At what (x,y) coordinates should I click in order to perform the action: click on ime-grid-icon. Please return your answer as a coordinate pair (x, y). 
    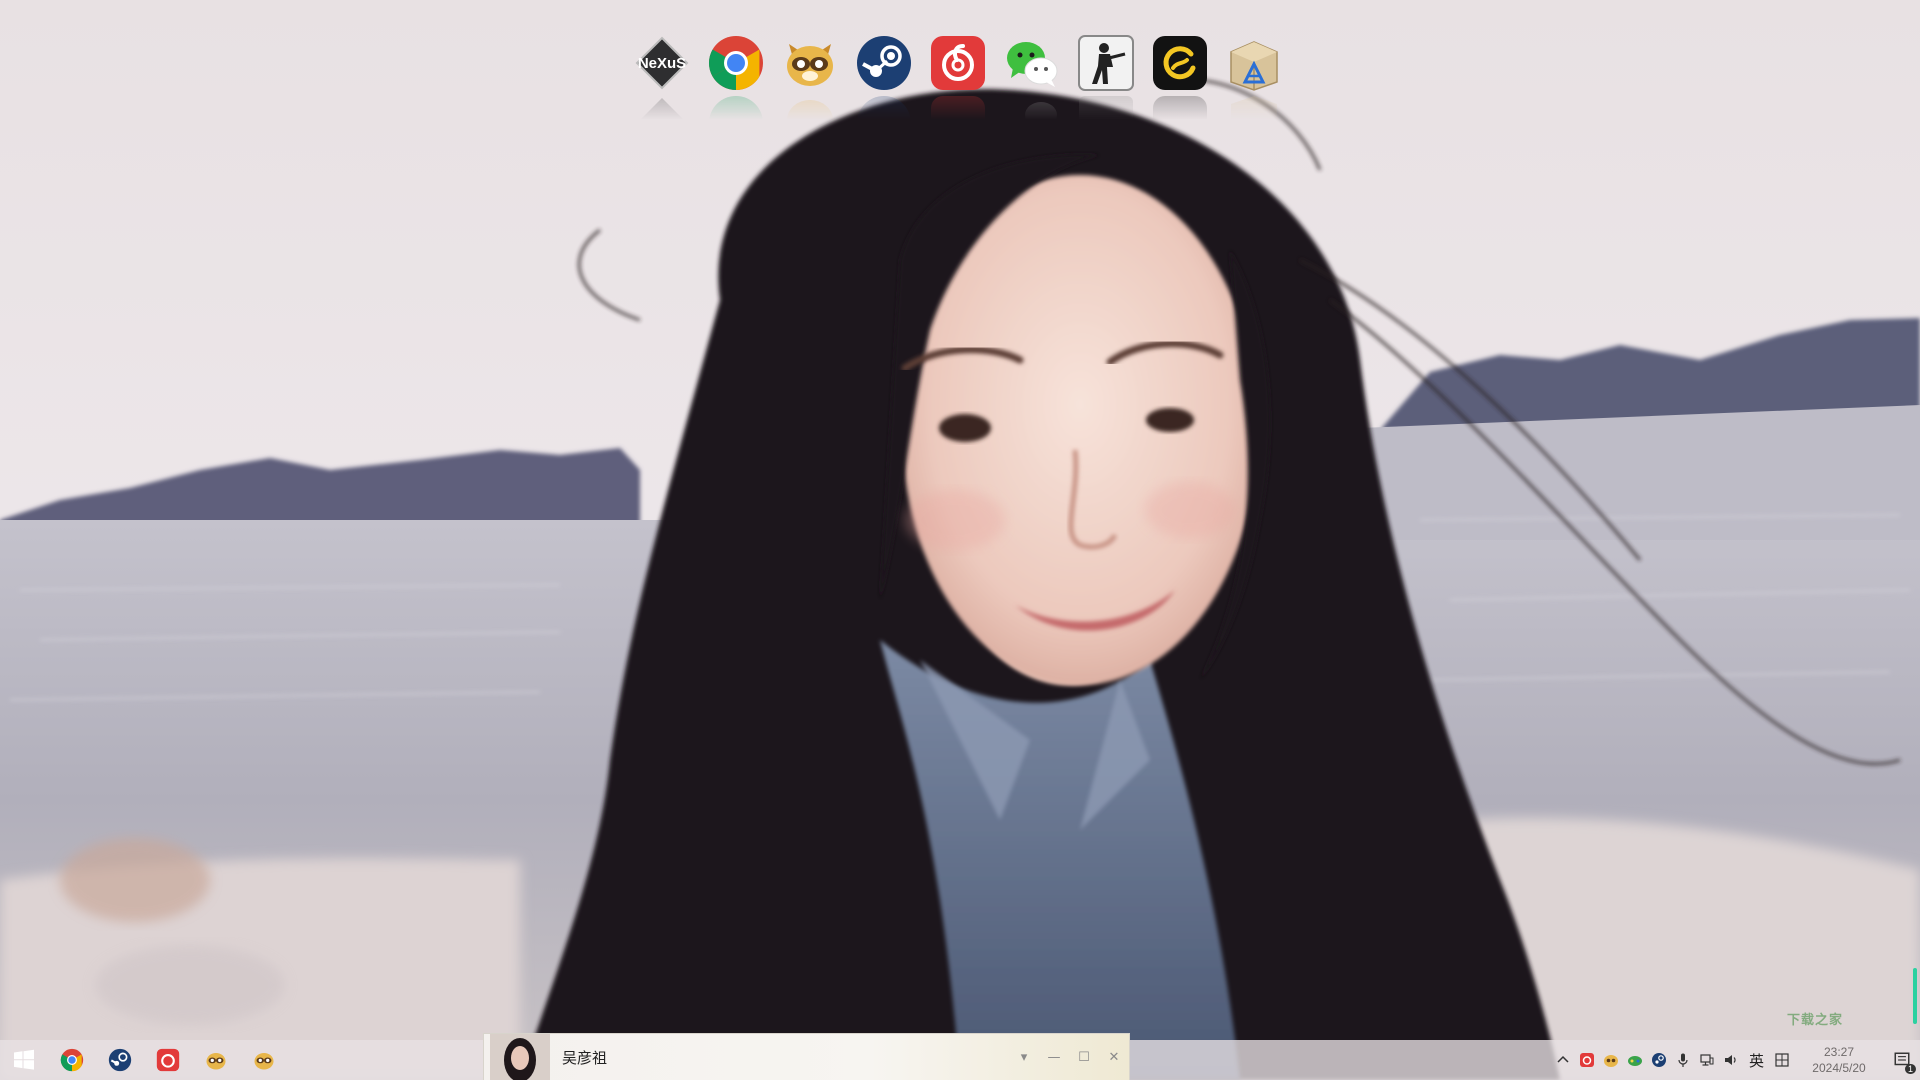
    Looking at the image, I should click on (1782, 1060).